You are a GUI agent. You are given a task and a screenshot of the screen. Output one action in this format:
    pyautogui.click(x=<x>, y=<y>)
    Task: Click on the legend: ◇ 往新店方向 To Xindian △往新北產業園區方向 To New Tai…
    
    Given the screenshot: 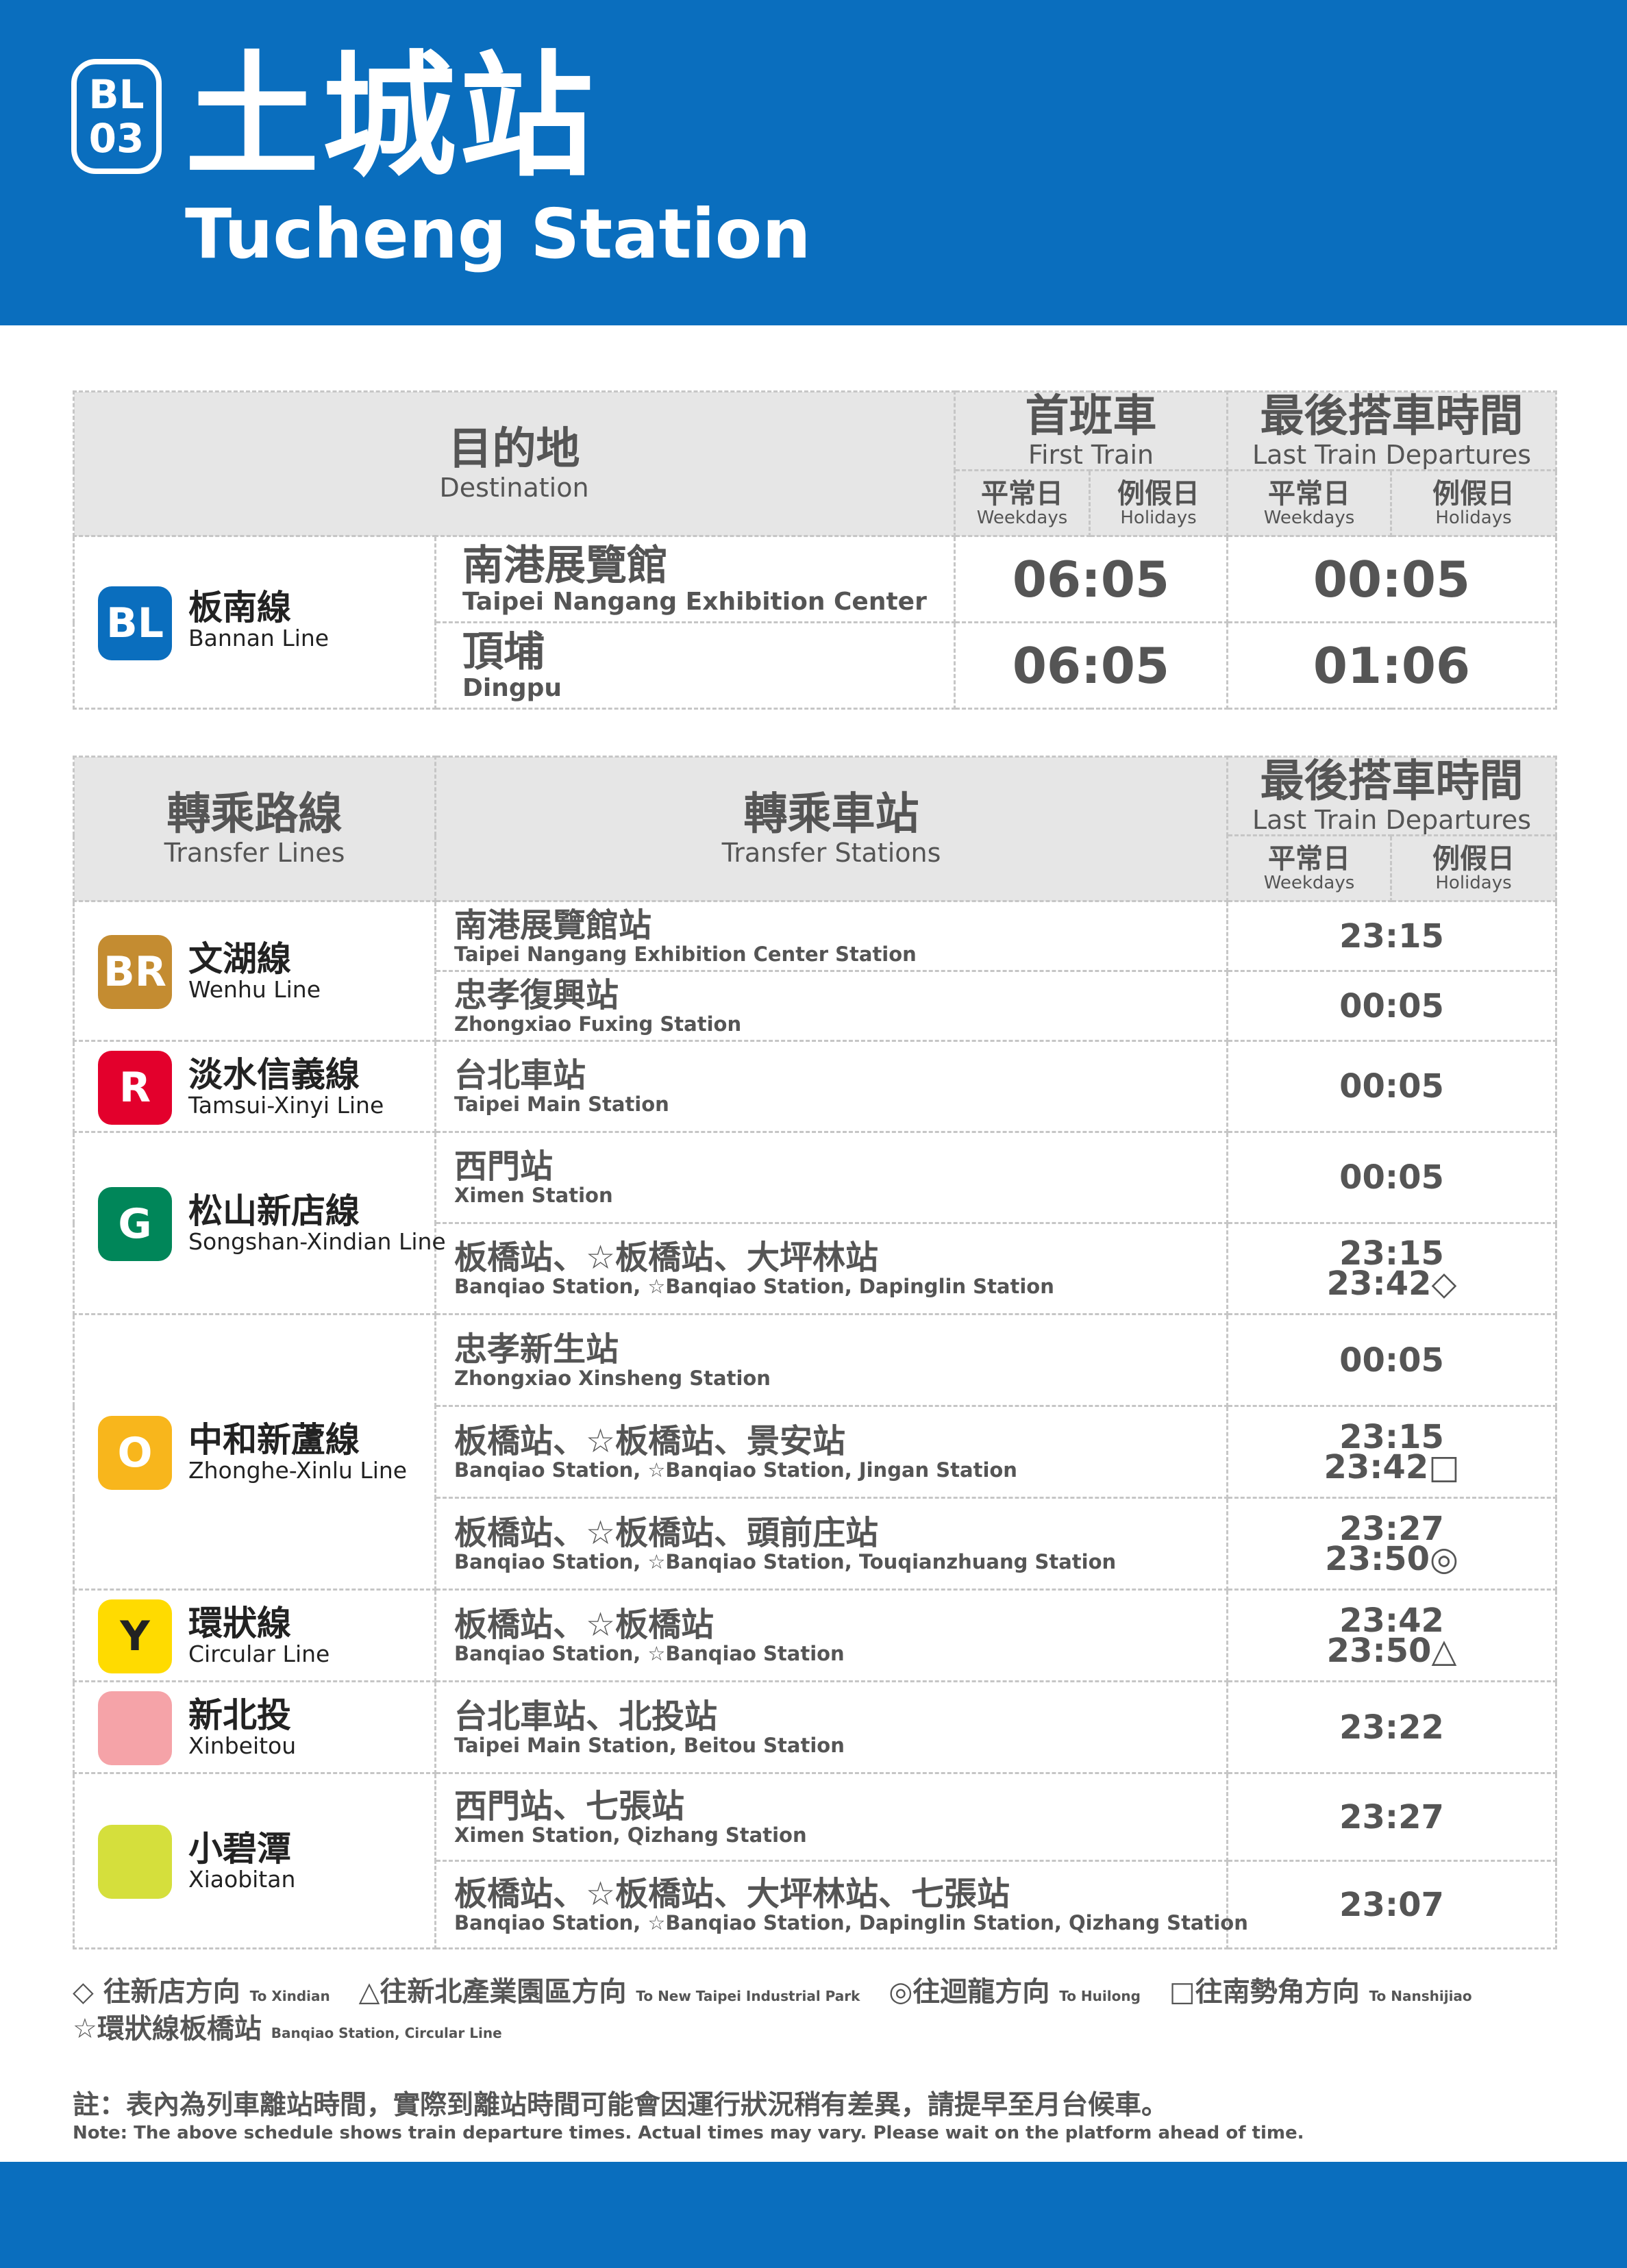 What is the action you would take?
    pyautogui.click(x=833, y=2012)
    